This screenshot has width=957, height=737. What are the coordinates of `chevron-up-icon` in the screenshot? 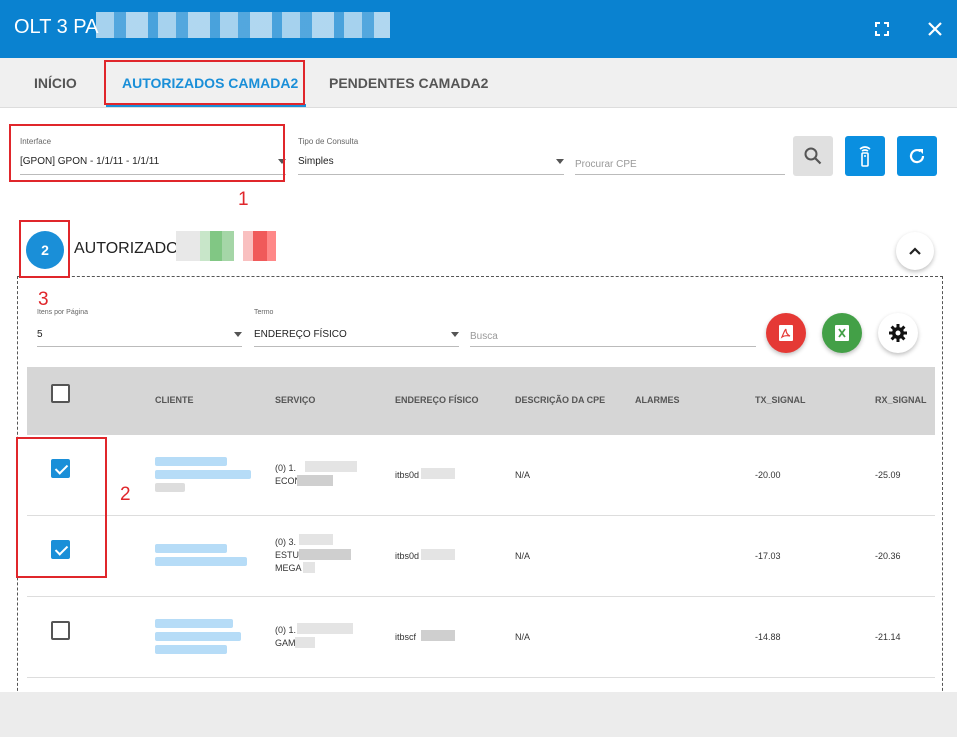 It's located at (915, 251).